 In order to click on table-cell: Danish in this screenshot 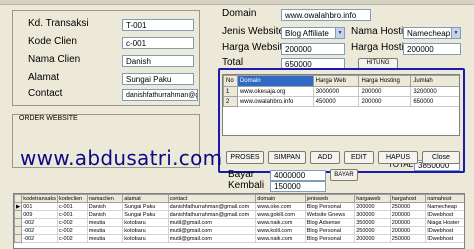, I will do `click(105, 214)`.